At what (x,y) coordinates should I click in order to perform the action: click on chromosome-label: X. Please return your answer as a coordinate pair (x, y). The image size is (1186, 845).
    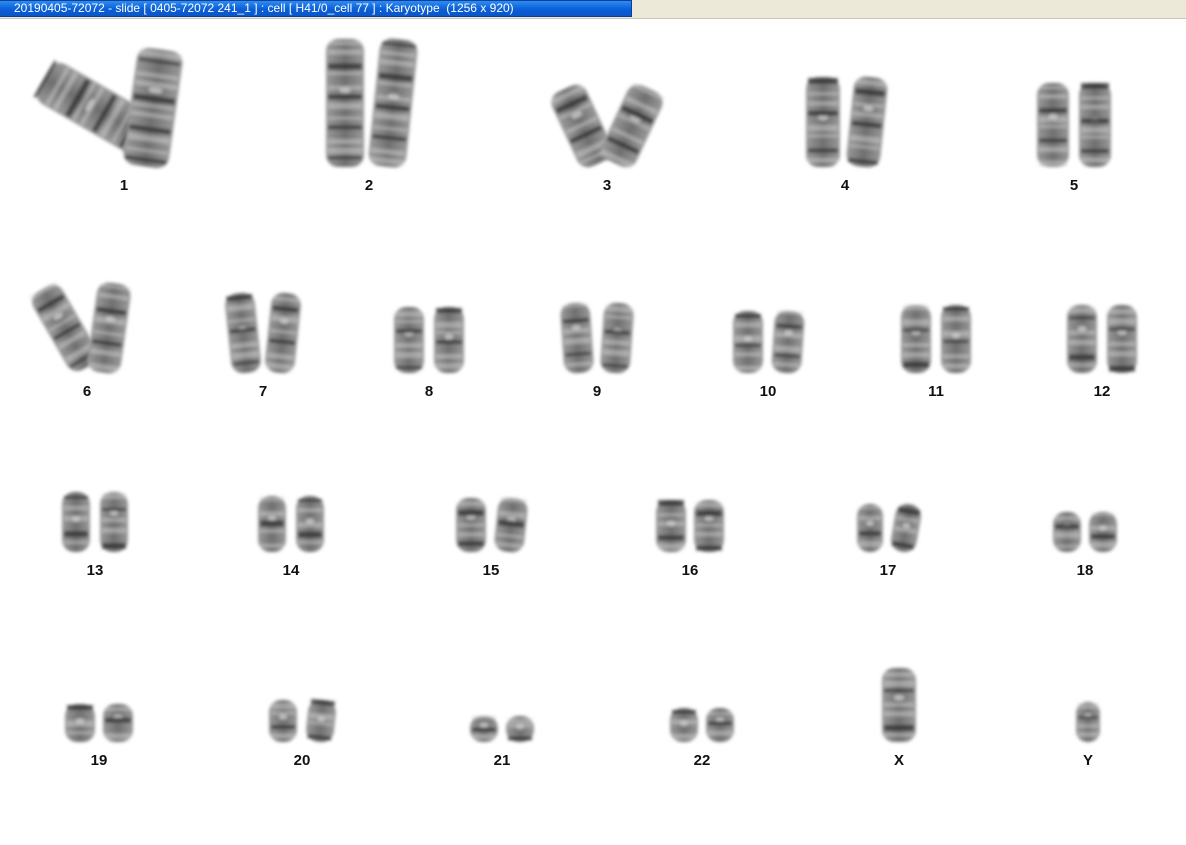
    Looking at the image, I should click on (898, 760).